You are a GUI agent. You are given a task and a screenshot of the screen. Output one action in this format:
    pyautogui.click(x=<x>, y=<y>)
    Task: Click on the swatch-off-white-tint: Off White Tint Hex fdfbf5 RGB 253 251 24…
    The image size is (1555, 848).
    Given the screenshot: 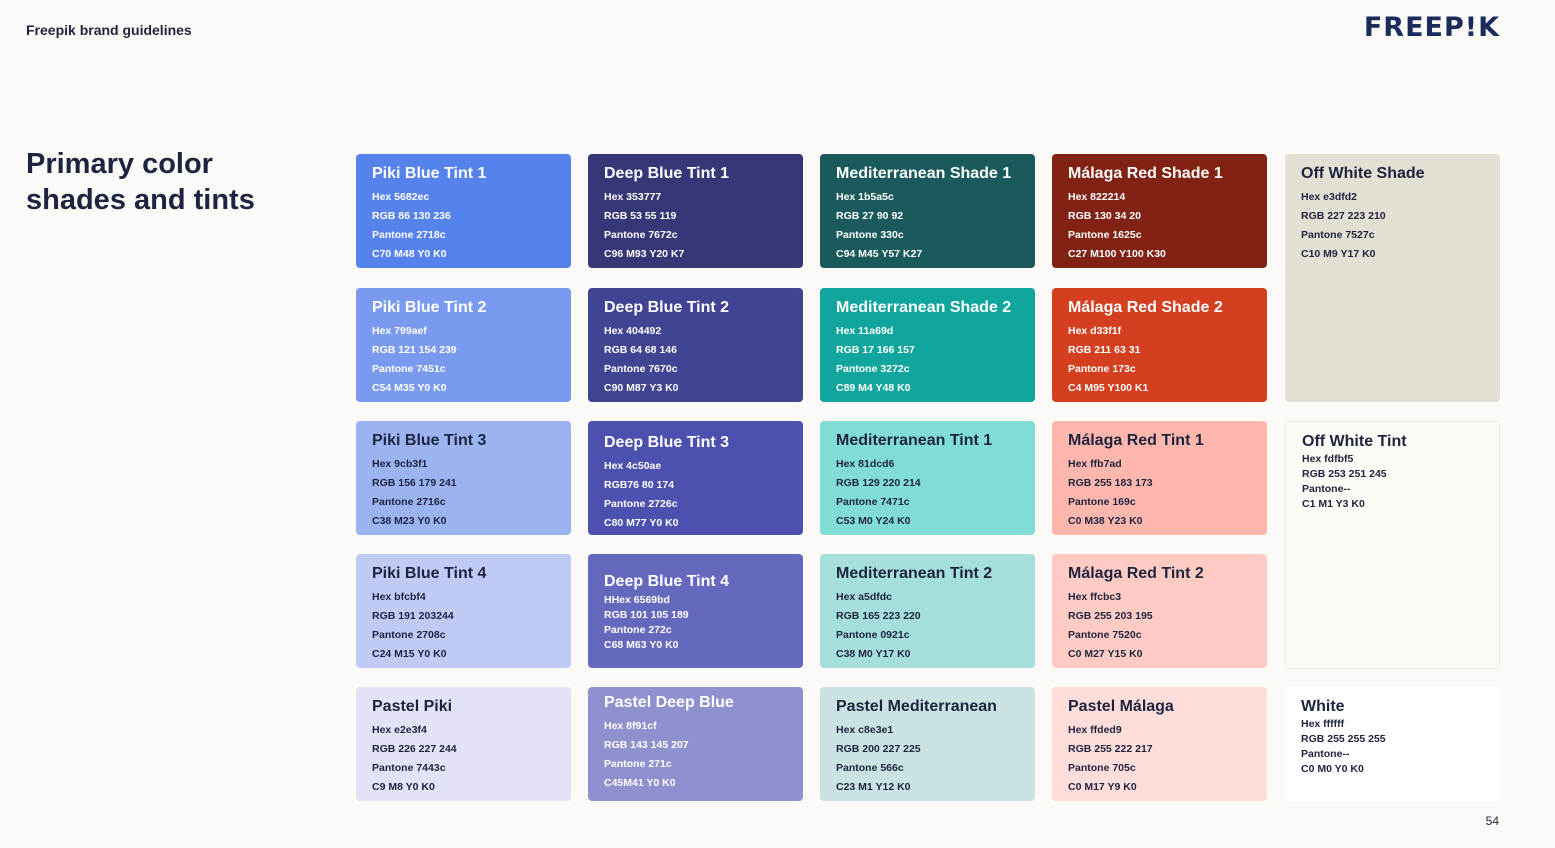 What is the action you would take?
    pyautogui.click(x=1392, y=545)
    